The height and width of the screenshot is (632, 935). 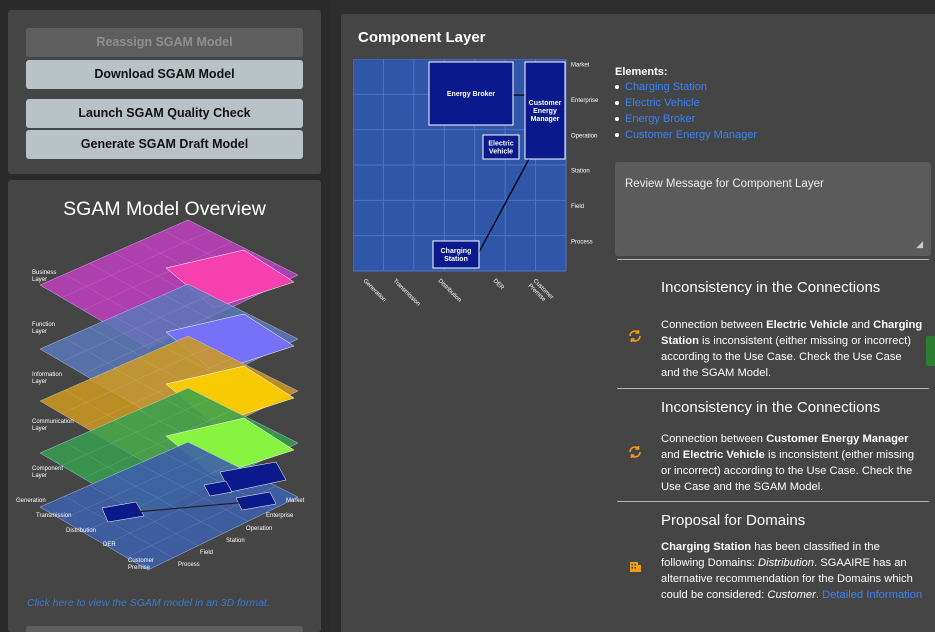 I want to click on component-label: Electric Vehicle, so click(x=500, y=148).